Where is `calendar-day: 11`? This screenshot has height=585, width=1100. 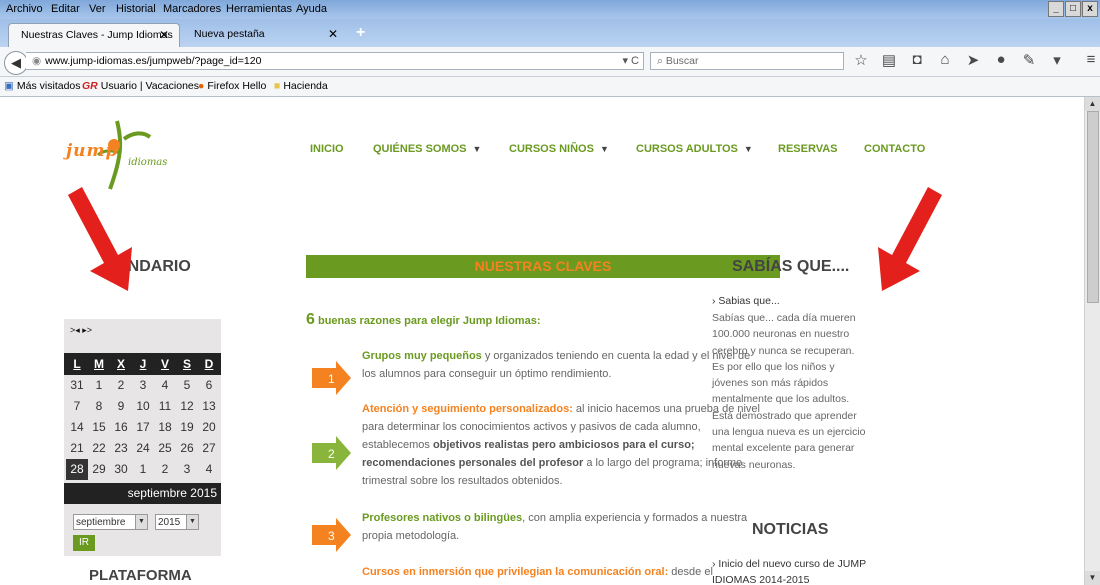 calendar-day: 11 is located at coordinates (165, 406).